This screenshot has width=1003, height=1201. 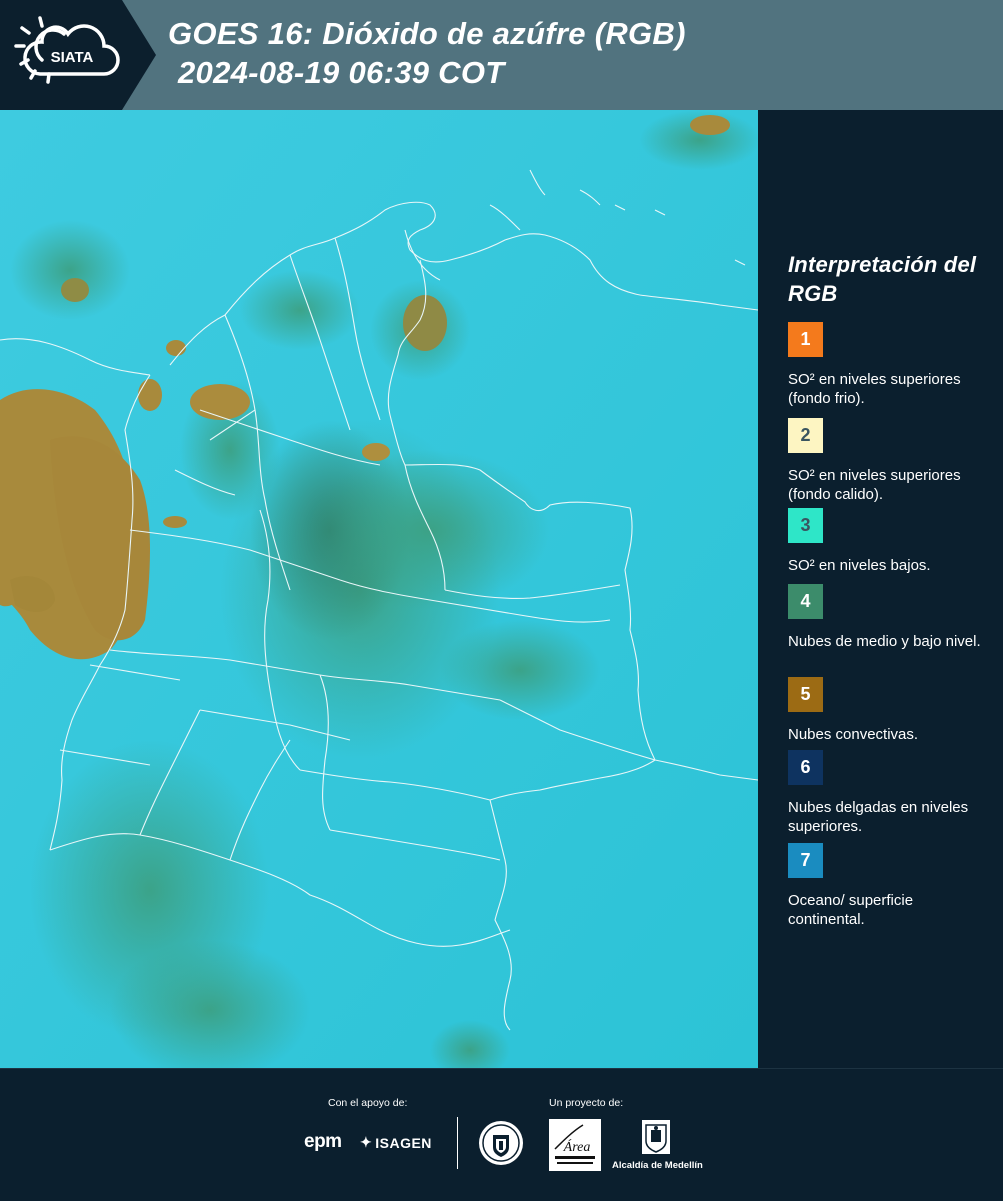 What do you see at coordinates (368, 1103) in the screenshot?
I see `support-caption: Con el apoyo de:` at bounding box center [368, 1103].